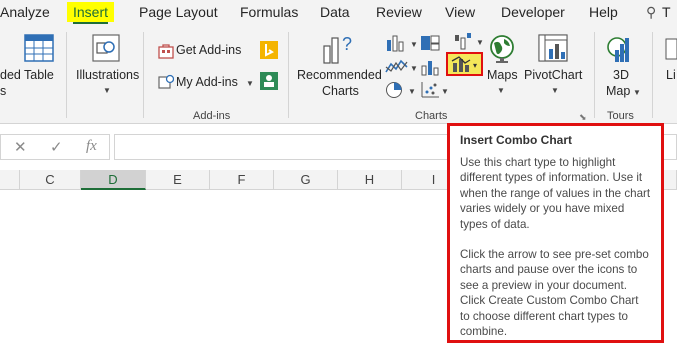 The width and height of the screenshot is (677, 348). I want to click on my-addins-icon, so click(166, 84).